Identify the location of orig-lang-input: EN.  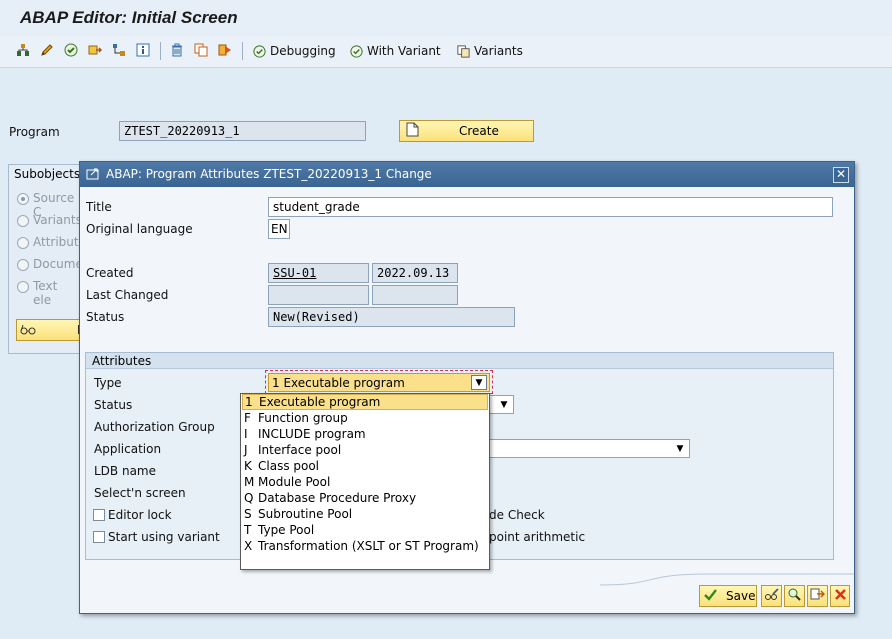
(279, 229).